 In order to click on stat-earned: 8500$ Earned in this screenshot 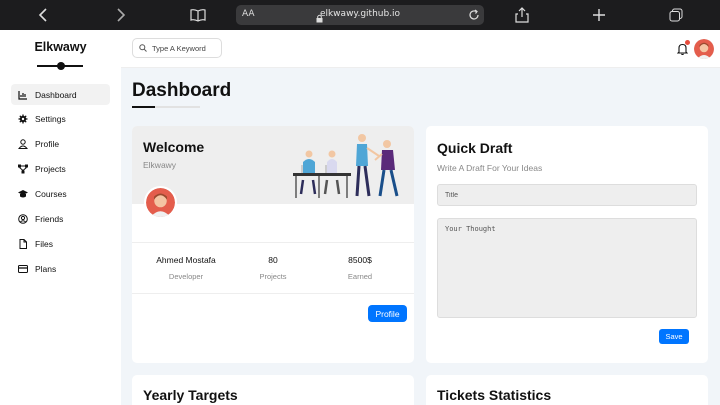, I will do `click(360, 268)`.